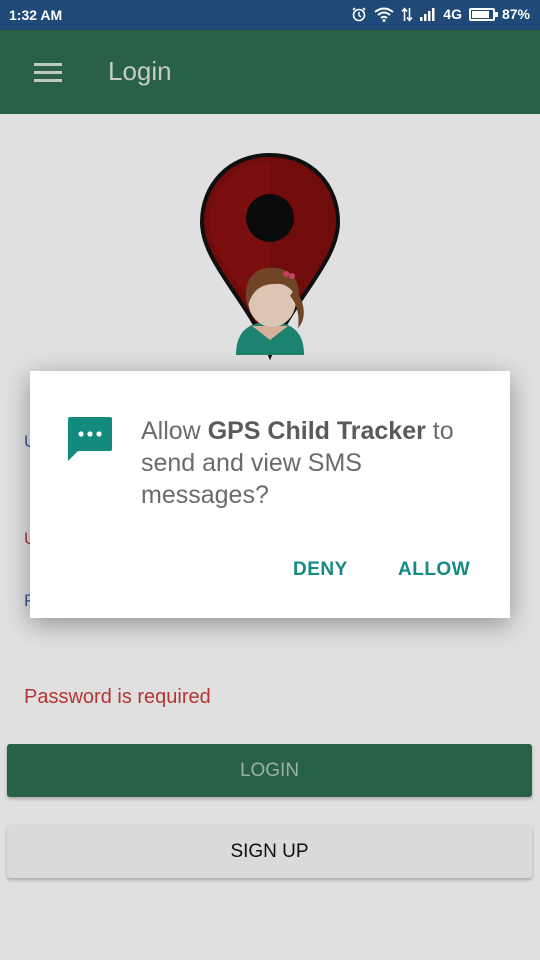 This screenshot has width=540, height=960. I want to click on data-arrows-icon, so click(407, 14).